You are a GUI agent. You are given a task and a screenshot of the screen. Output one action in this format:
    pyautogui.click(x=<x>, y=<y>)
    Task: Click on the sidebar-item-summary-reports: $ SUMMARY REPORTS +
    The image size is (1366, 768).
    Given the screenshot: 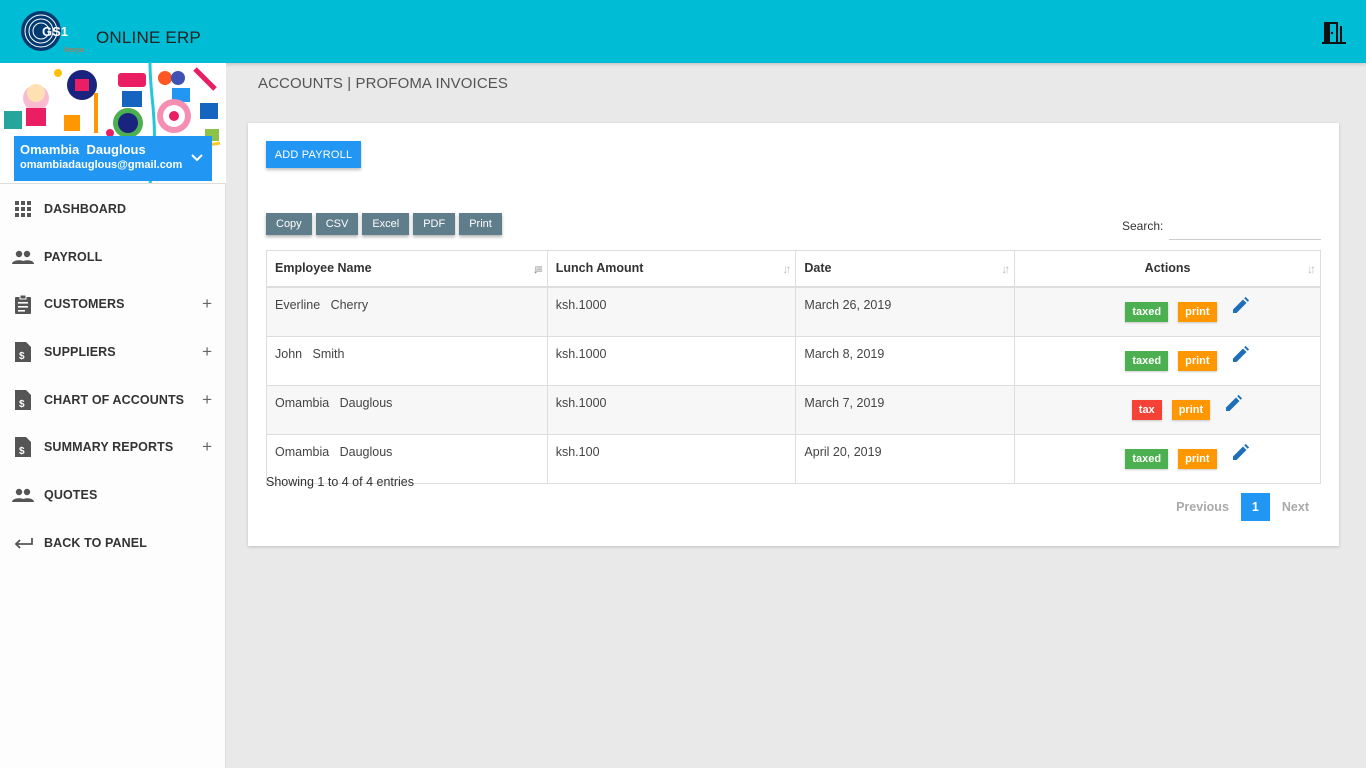 What is the action you would take?
    pyautogui.click(x=113, y=447)
    